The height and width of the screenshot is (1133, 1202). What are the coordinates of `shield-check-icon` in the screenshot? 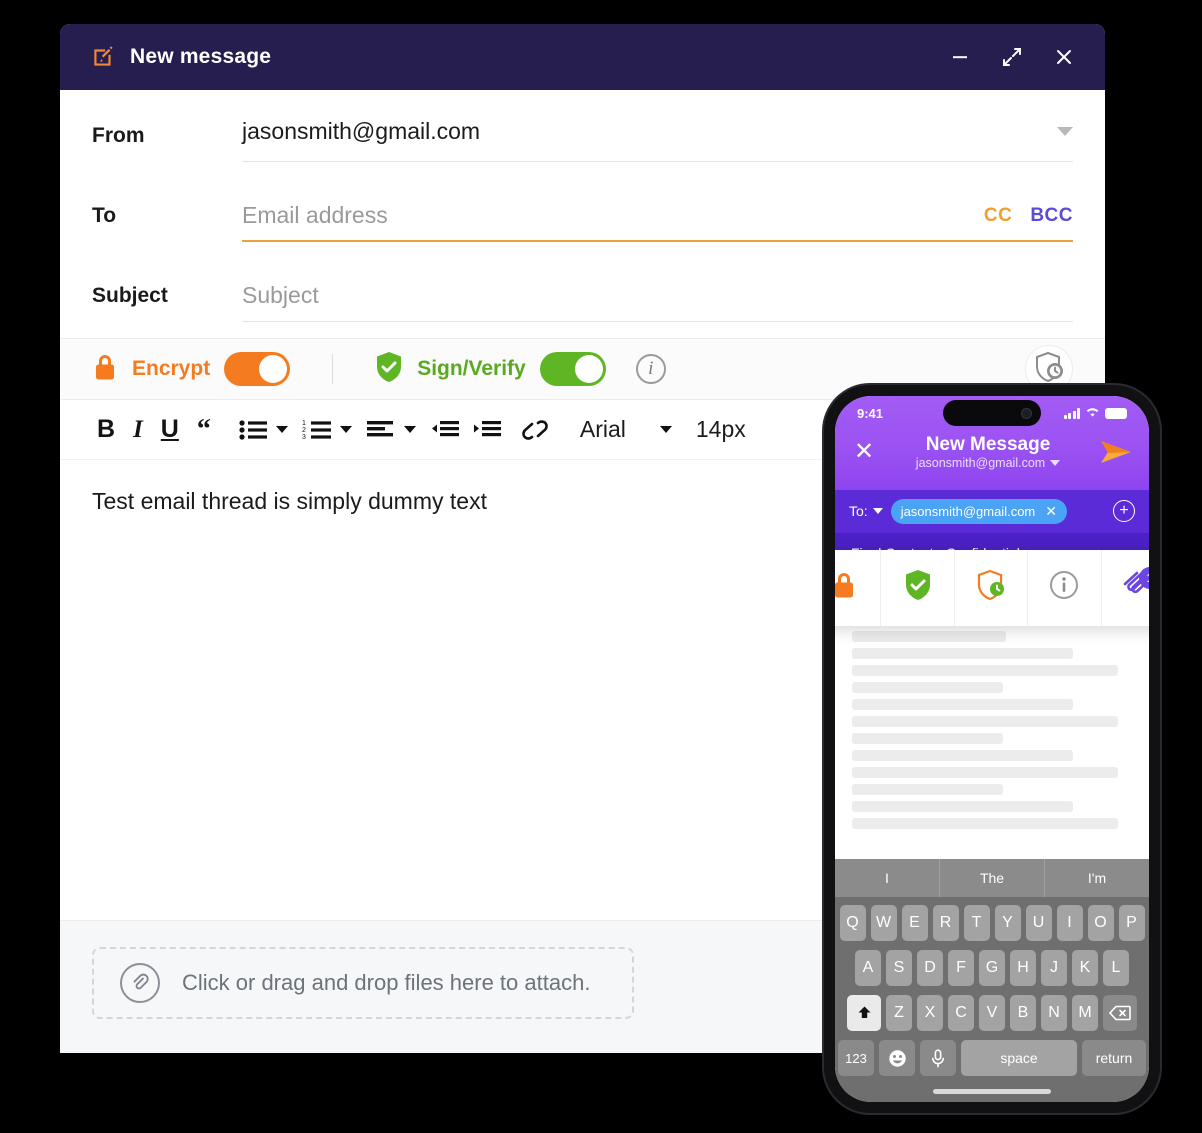 It's located at (918, 587).